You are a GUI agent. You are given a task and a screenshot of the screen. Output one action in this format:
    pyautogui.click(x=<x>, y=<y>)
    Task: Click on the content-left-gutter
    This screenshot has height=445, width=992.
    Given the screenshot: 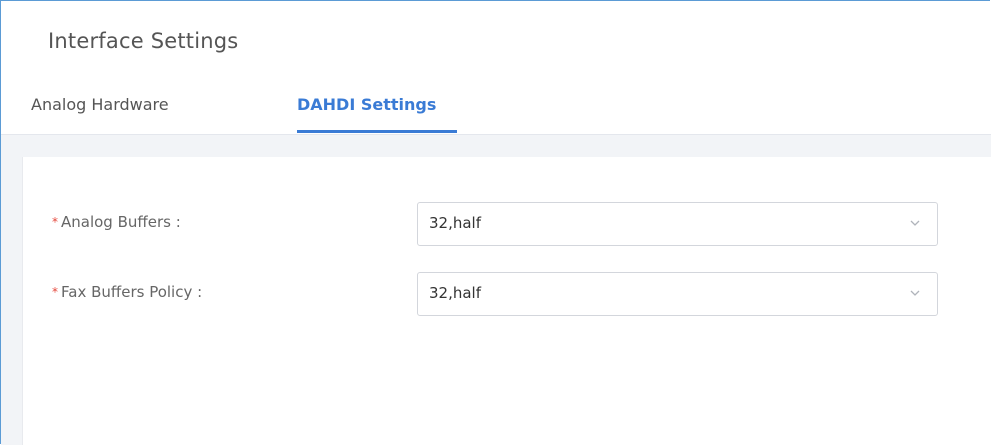 What is the action you would take?
    pyautogui.click(x=11, y=301)
    